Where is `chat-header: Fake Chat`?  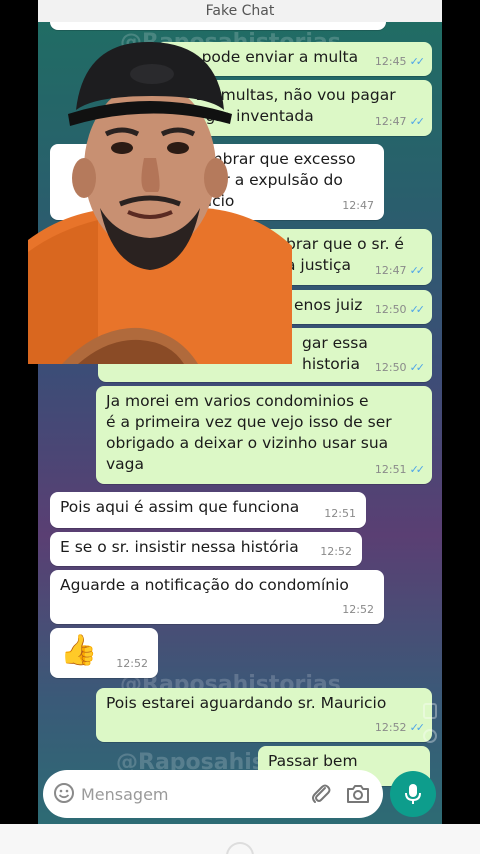
chat-header: Fake Chat is located at coordinates (240, 11).